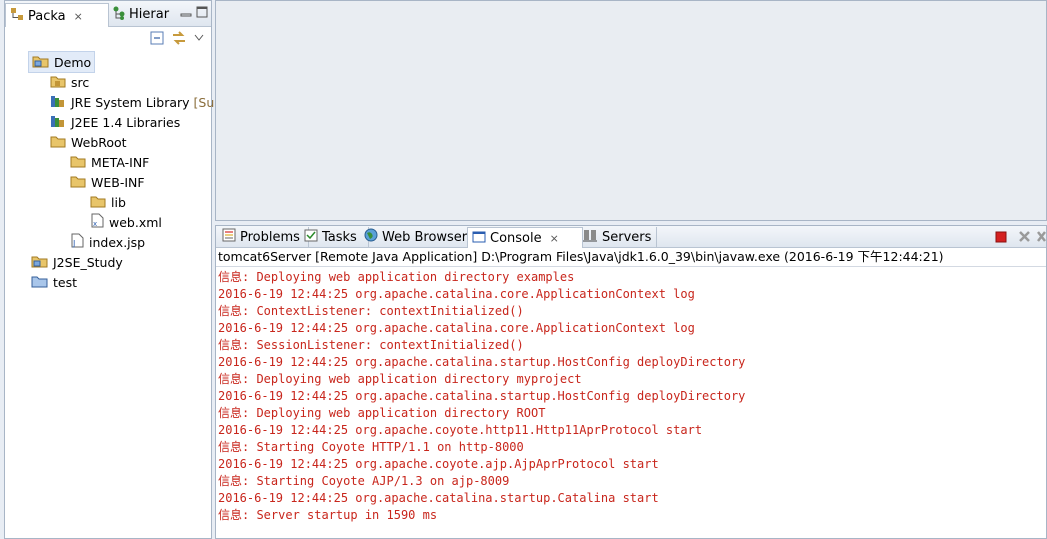 Image resolution: width=1047 pixels, height=539 pixels. Describe the element at coordinates (40, 282) in the screenshot. I see `closed-project-icon` at that location.